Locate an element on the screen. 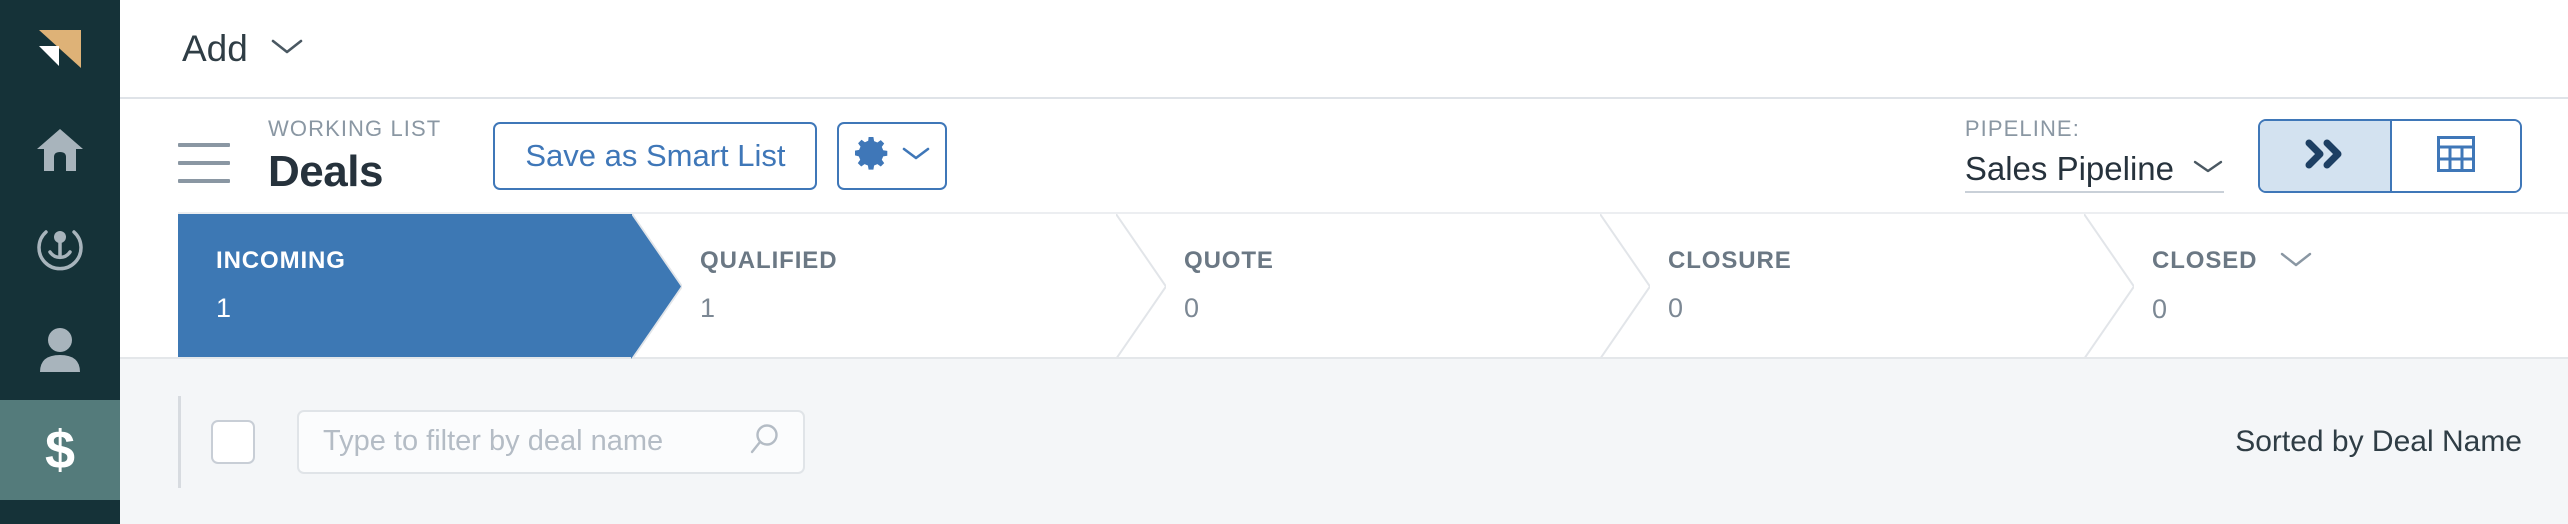  working-list-kicker: WORKING LIST is located at coordinates (355, 128).